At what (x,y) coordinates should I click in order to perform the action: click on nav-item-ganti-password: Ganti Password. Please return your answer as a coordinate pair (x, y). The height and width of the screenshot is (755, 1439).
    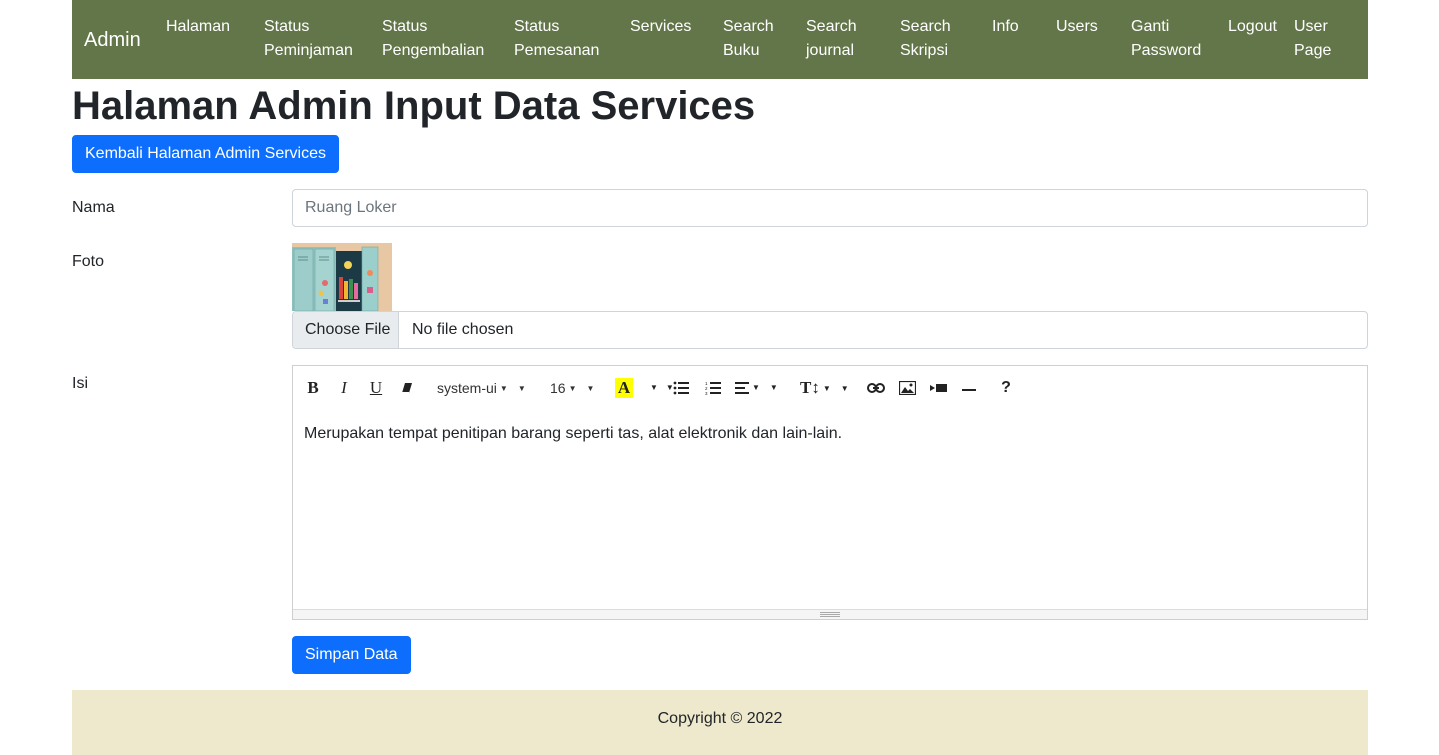
    Looking at the image, I should click on (1168, 39).